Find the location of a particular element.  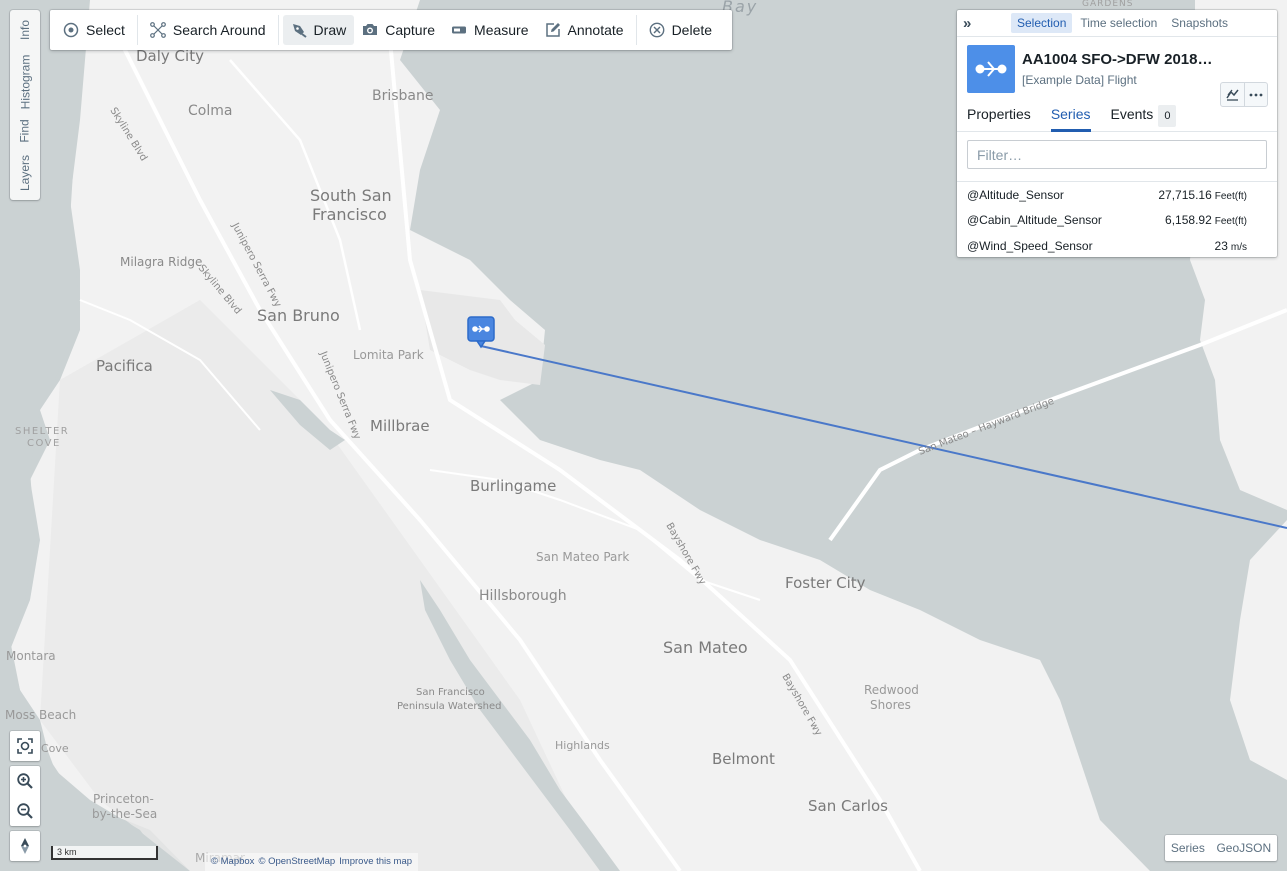

label-millbrae: Millbrae is located at coordinates (400, 426).